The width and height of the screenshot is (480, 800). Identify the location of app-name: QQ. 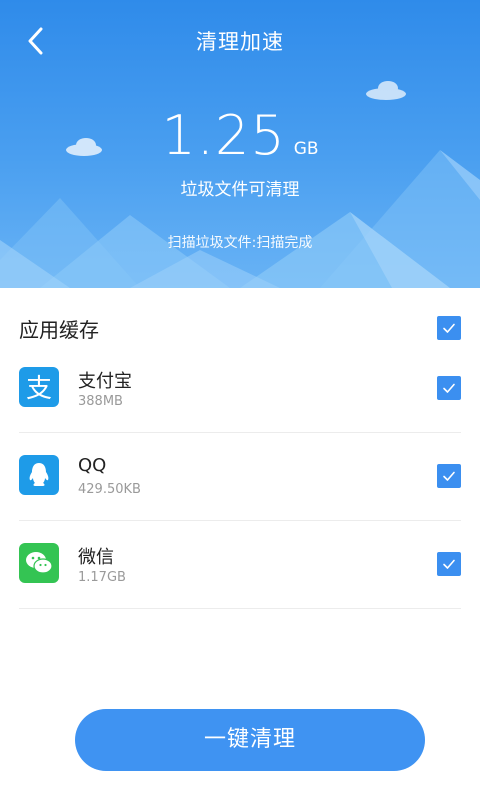
(92, 465).